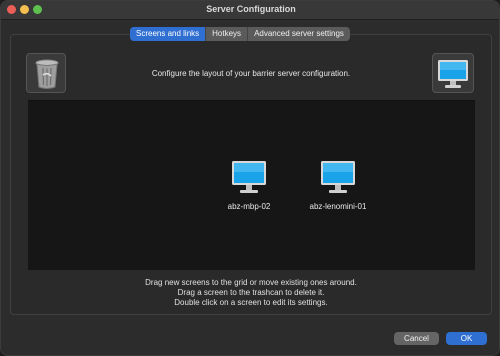 Image resolution: width=500 pixels, height=356 pixels. I want to click on window-title: Server Configuration, so click(251, 9).